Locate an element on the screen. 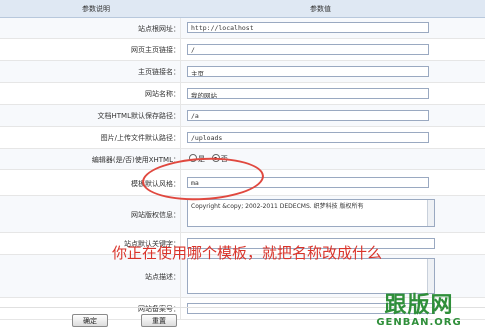 The height and width of the screenshot is (336, 485). site-name-input: 我的网站 is located at coordinates (308, 93).